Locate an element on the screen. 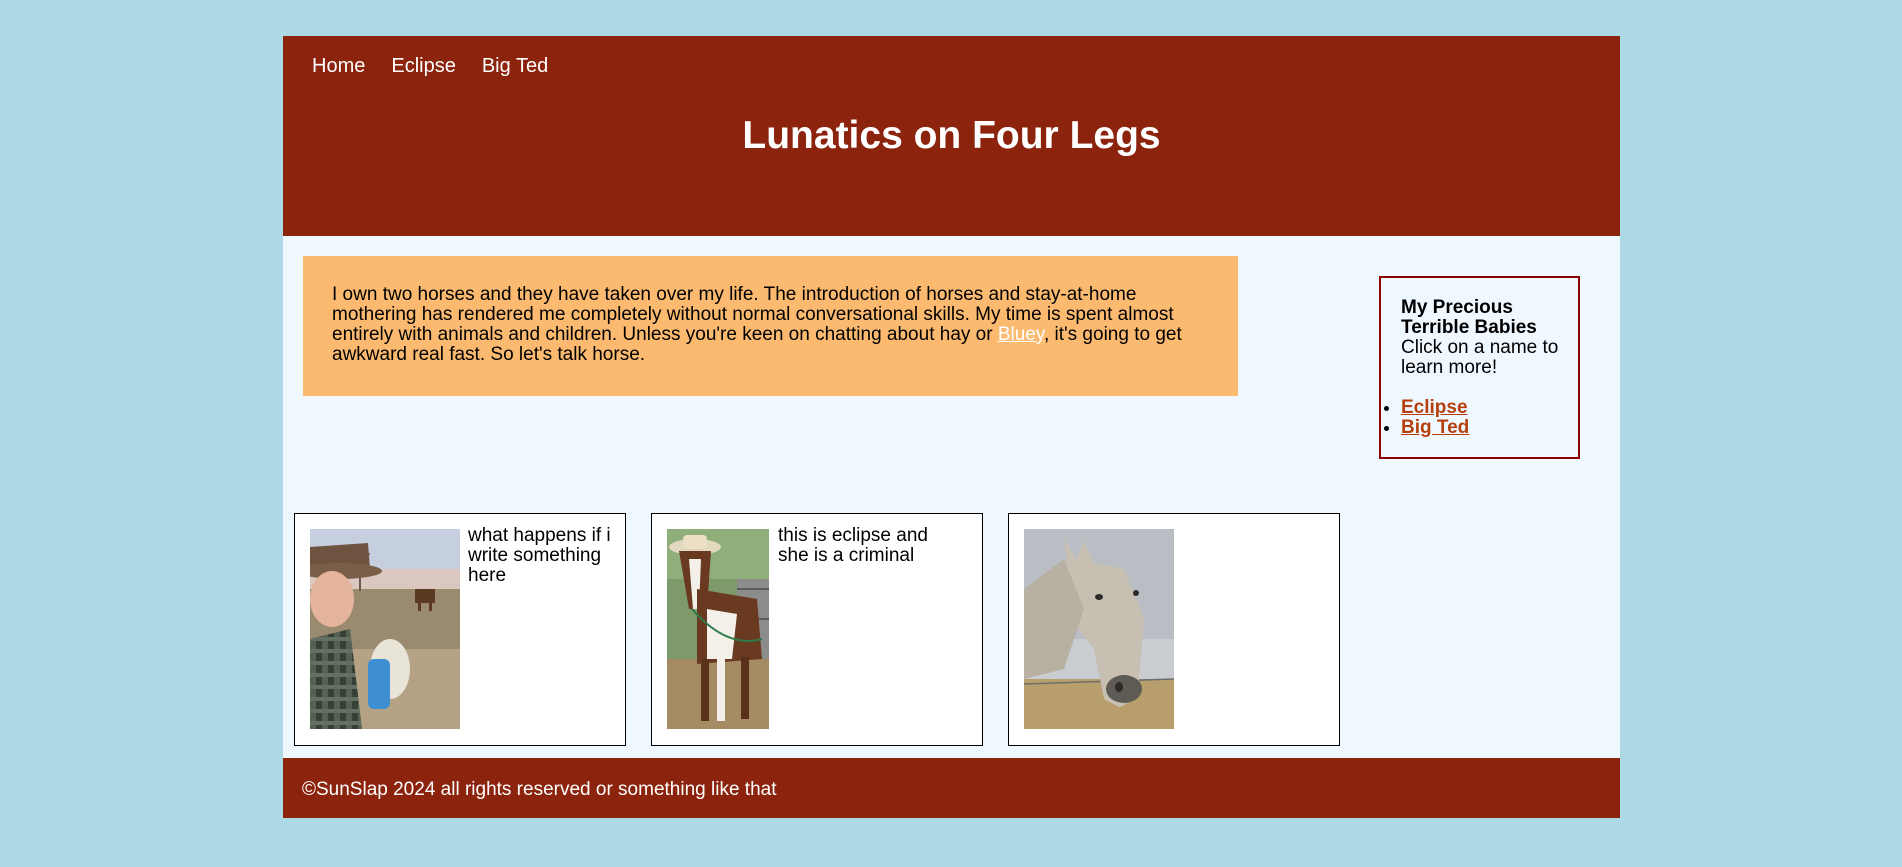 Image resolution: width=1902 pixels, height=867 pixels. photo-card-1: what happens if i write something here is located at coordinates (460, 629).